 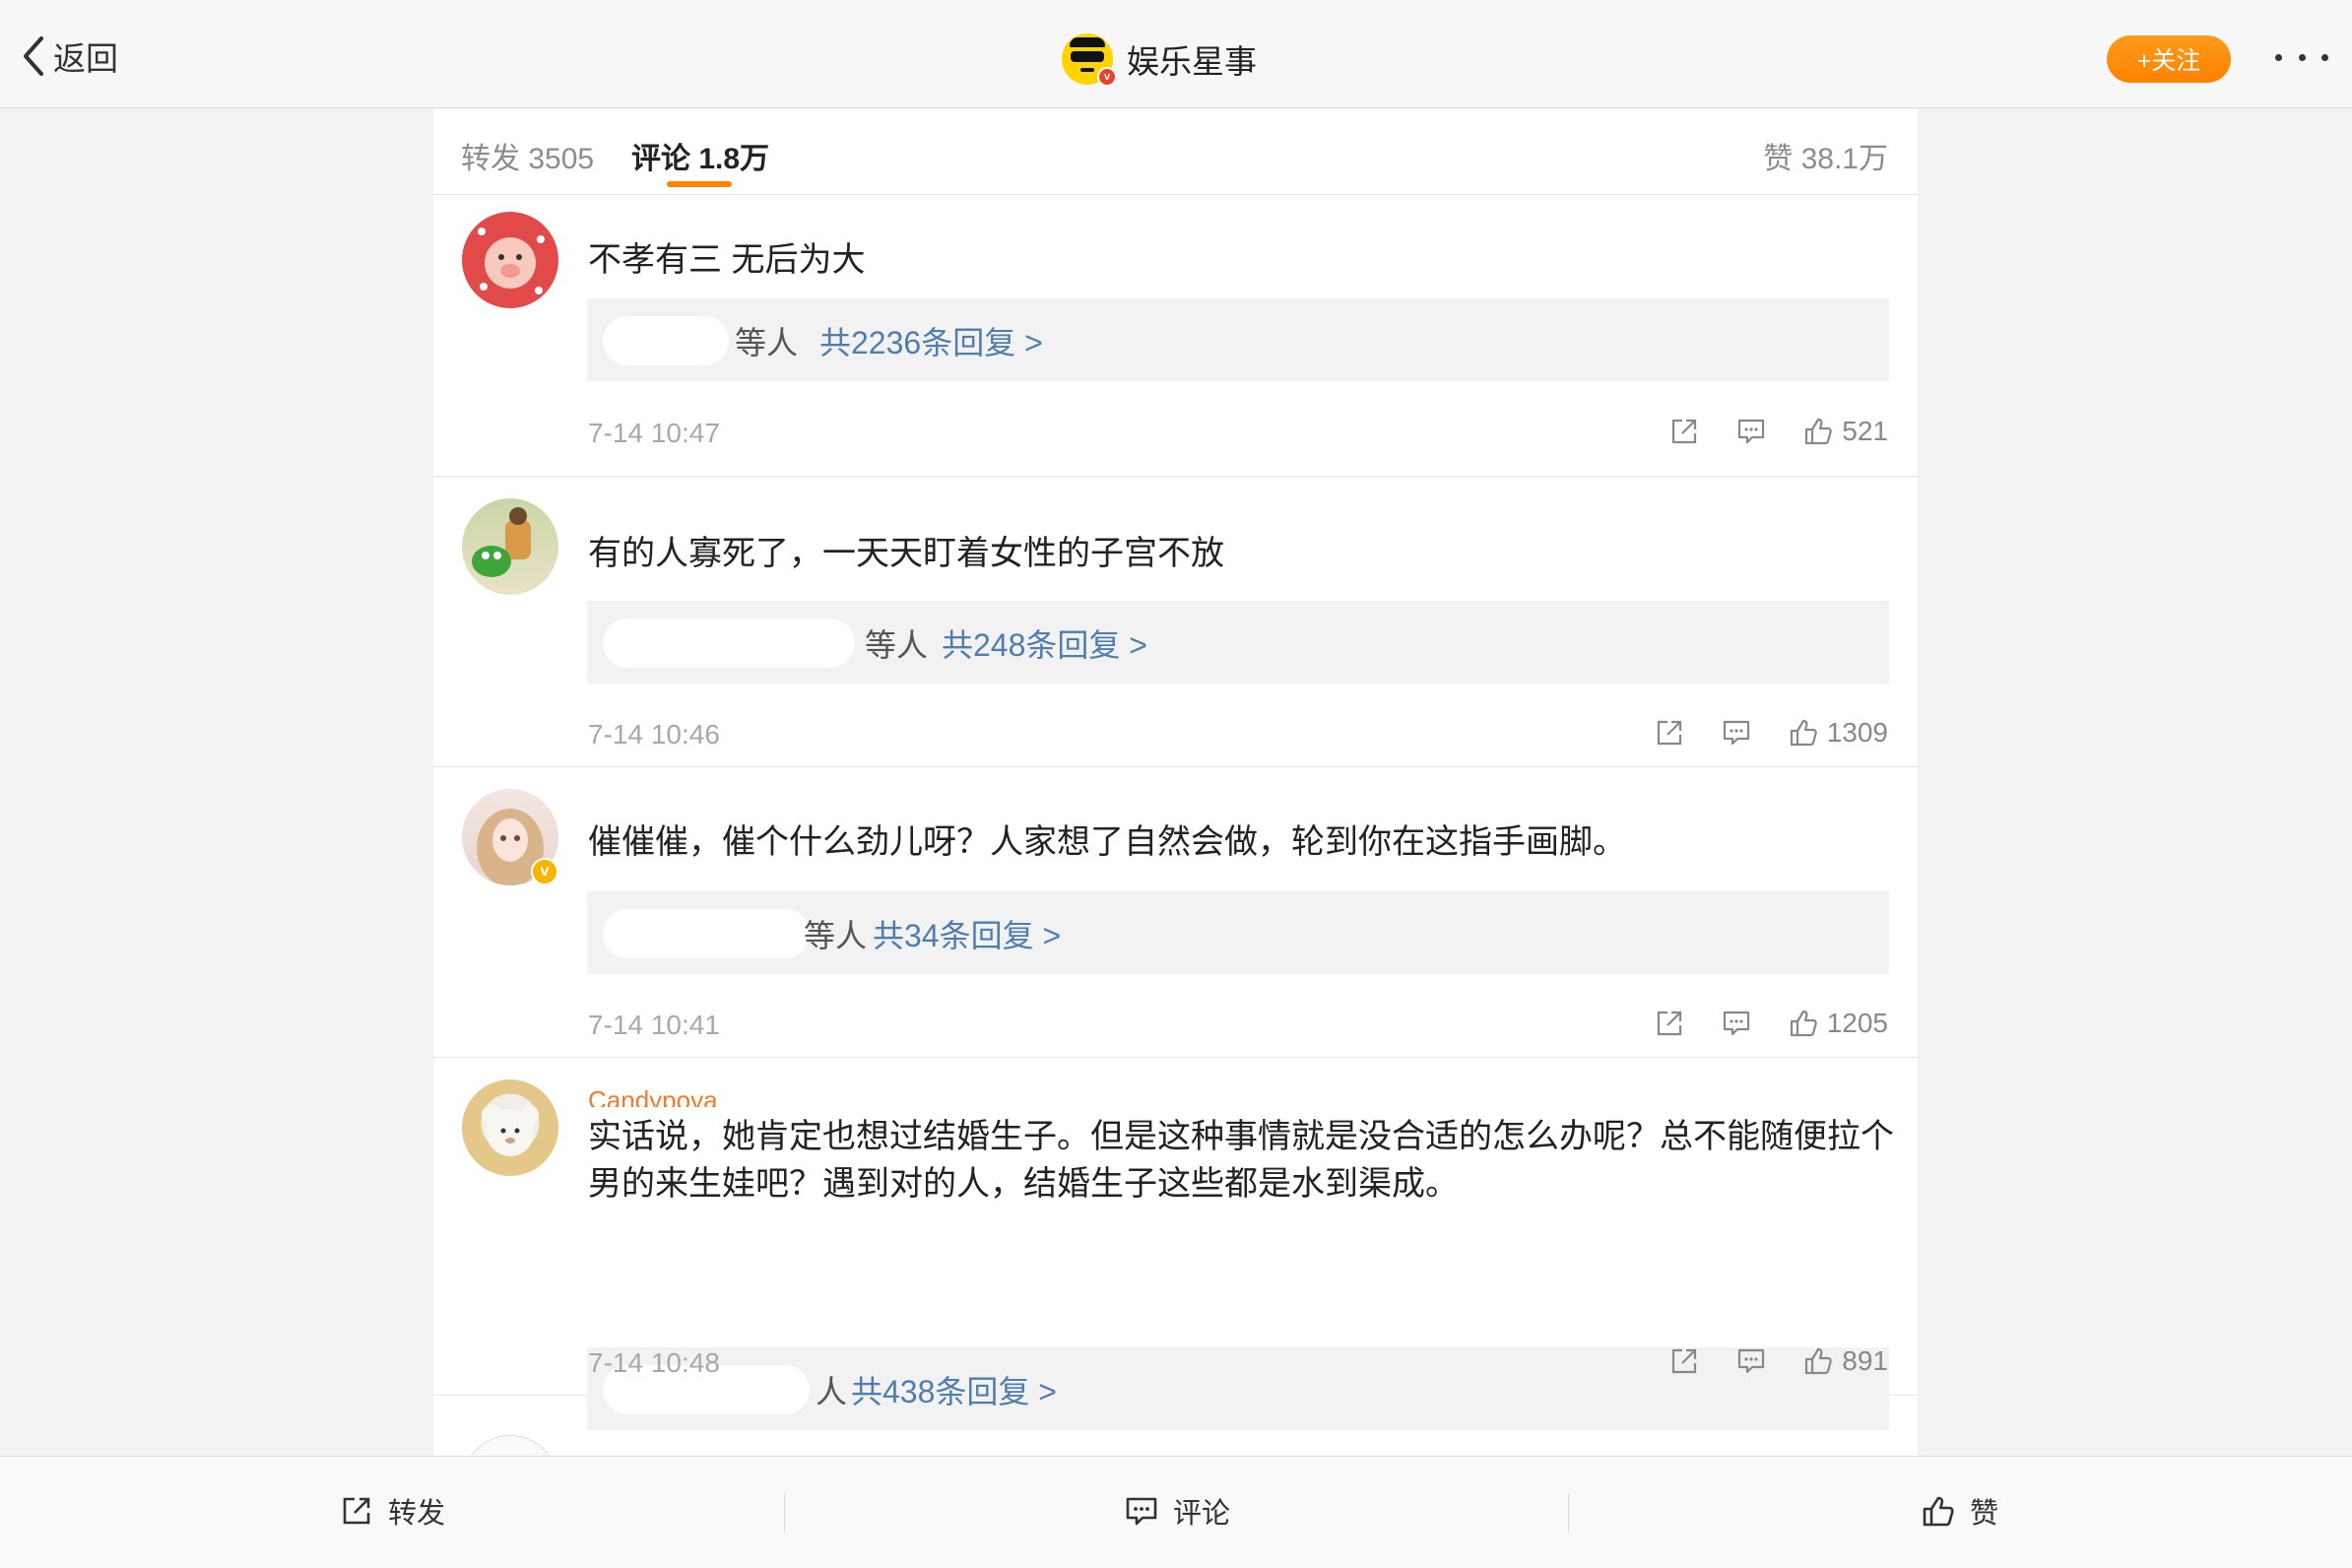 I want to click on comment-text: 催催催，催个什么劲儿呀？人家想了自然会做，轮到你在这指手画脚。, so click(x=1107, y=842).